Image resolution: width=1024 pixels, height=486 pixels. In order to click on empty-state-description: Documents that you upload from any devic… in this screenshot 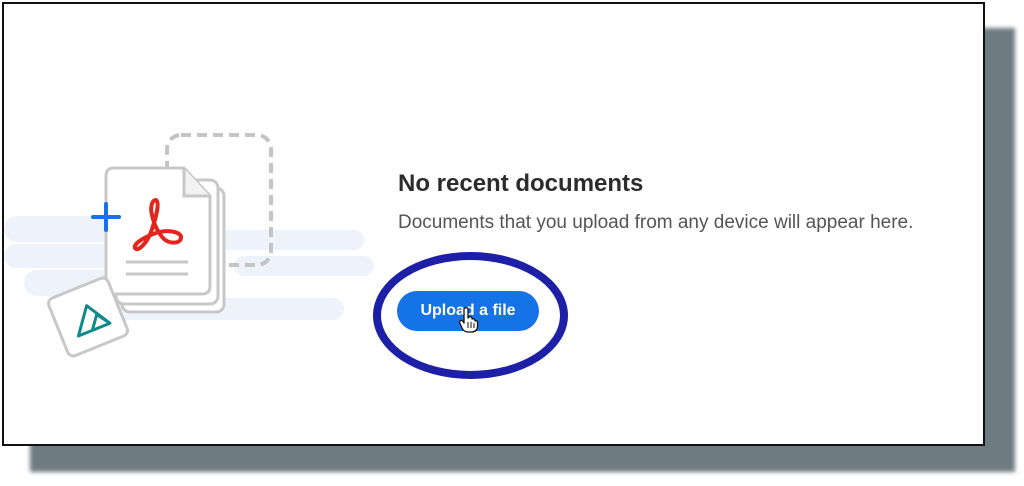, I will do `click(656, 222)`.